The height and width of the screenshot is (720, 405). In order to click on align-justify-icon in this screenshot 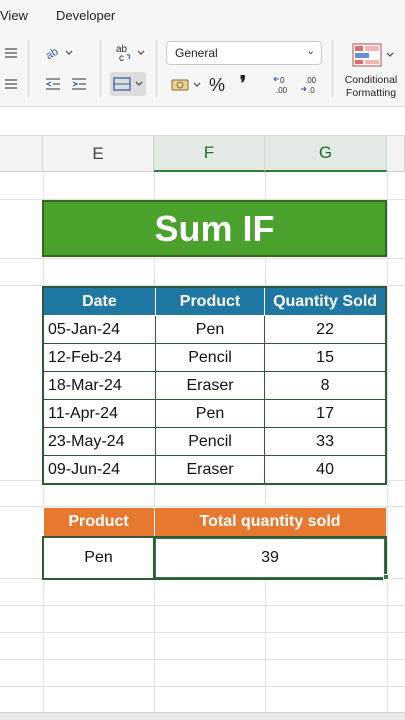, I will do `click(11, 84)`.